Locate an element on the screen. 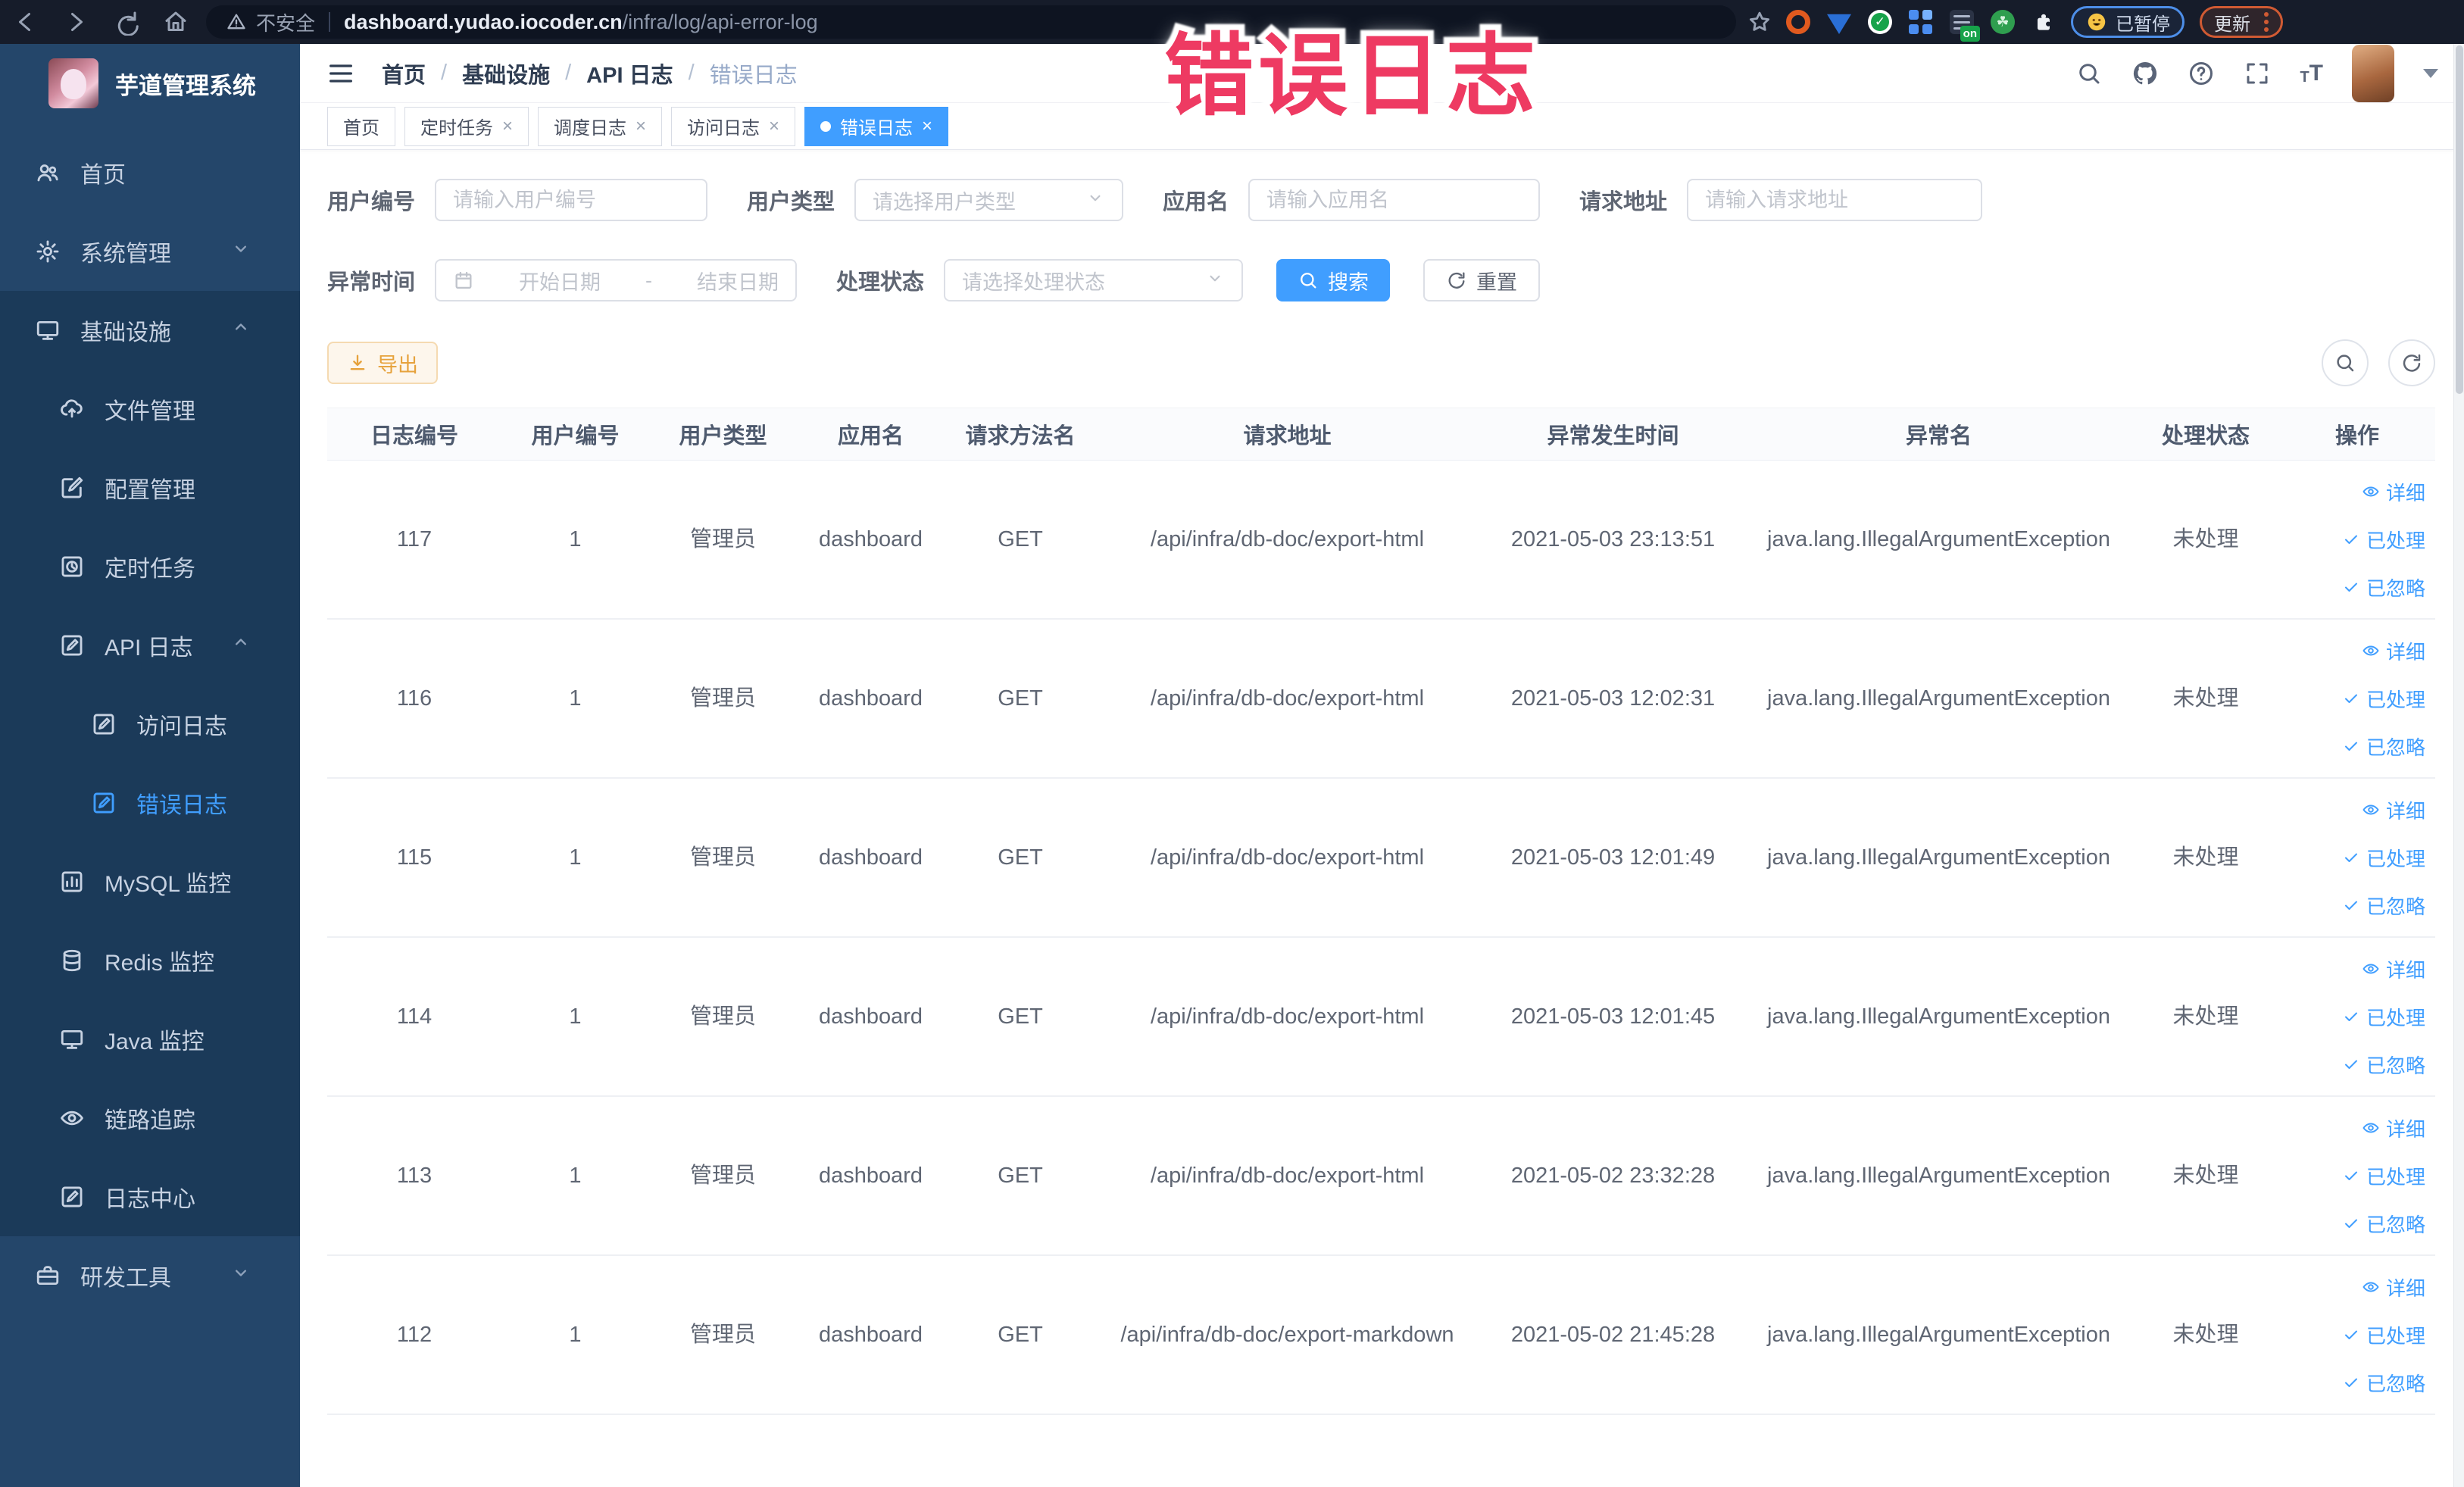 Image resolution: width=2464 pixels, height=1487 pixels. fullscreen-icon is located at coordinates (2257, 73).